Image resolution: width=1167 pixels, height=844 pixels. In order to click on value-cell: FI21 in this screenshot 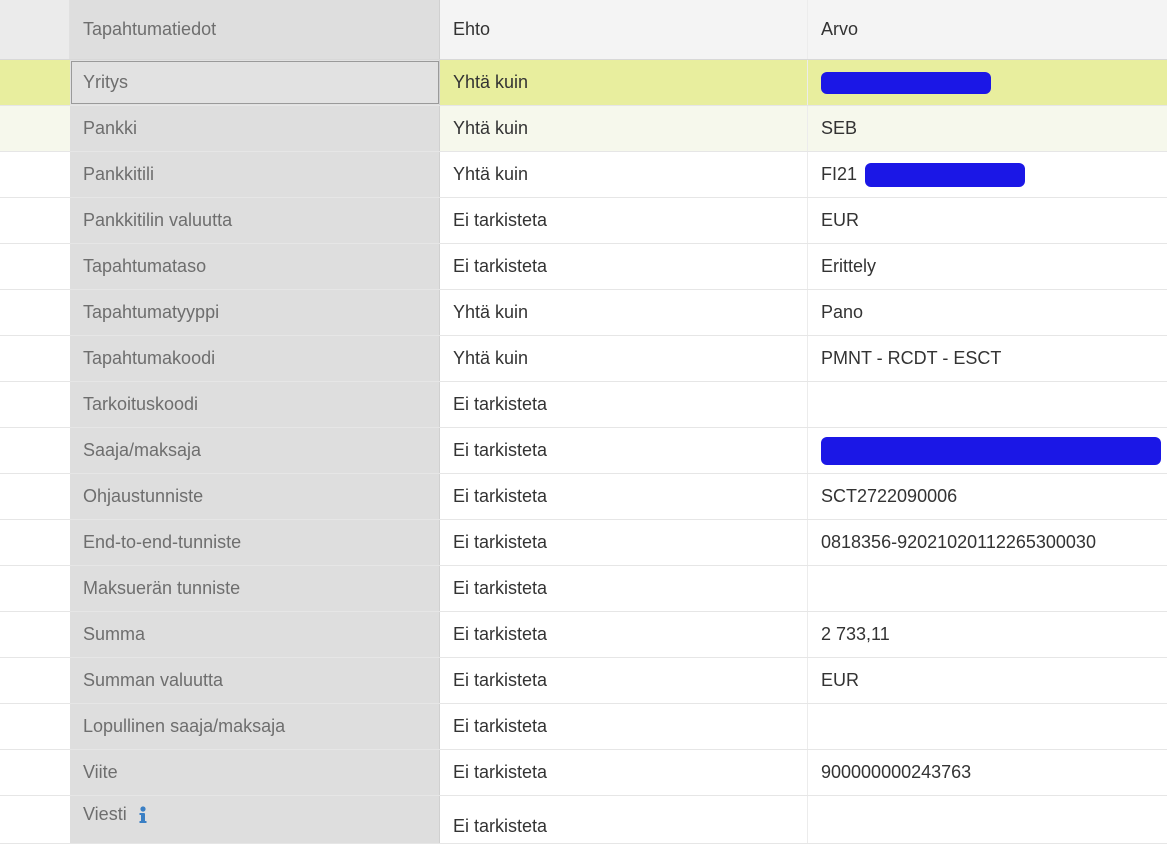, I will do `click(987, 174)`.